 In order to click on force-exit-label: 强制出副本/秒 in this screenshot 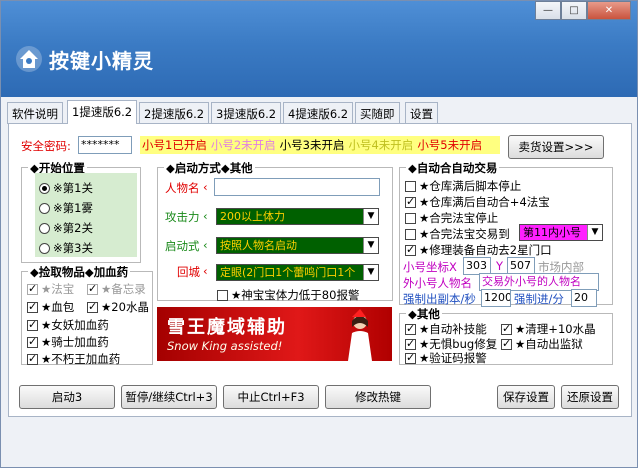, I will do `click(439, 299)`.